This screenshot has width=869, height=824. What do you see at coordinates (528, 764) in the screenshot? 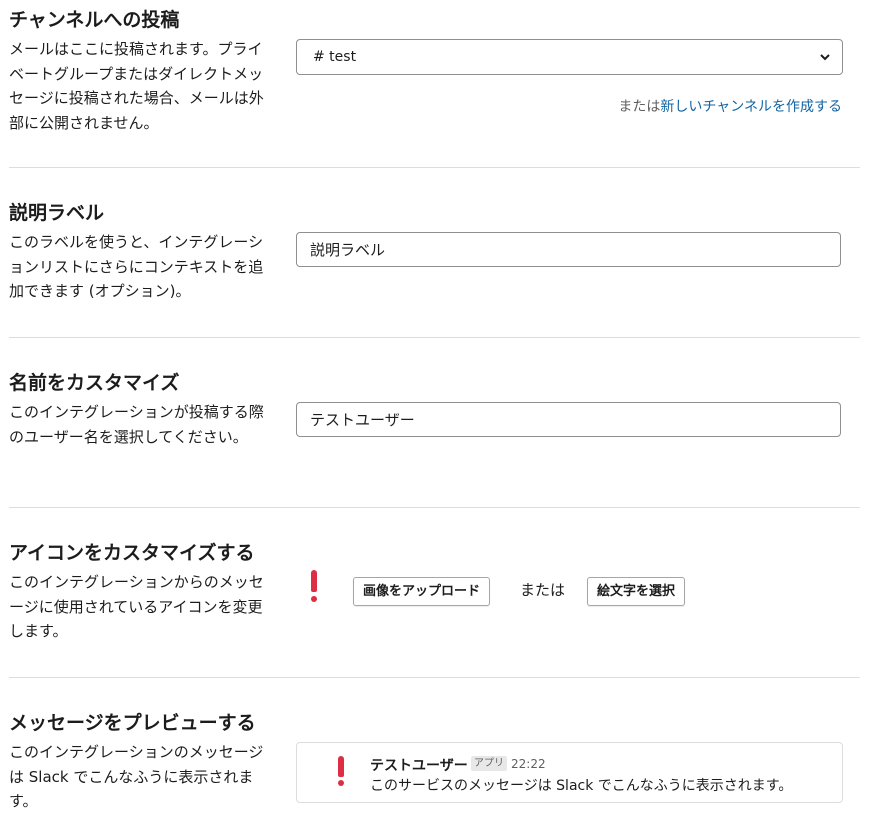
I see `preview-timestamp: 22:22` at bounding box center [528, 764].